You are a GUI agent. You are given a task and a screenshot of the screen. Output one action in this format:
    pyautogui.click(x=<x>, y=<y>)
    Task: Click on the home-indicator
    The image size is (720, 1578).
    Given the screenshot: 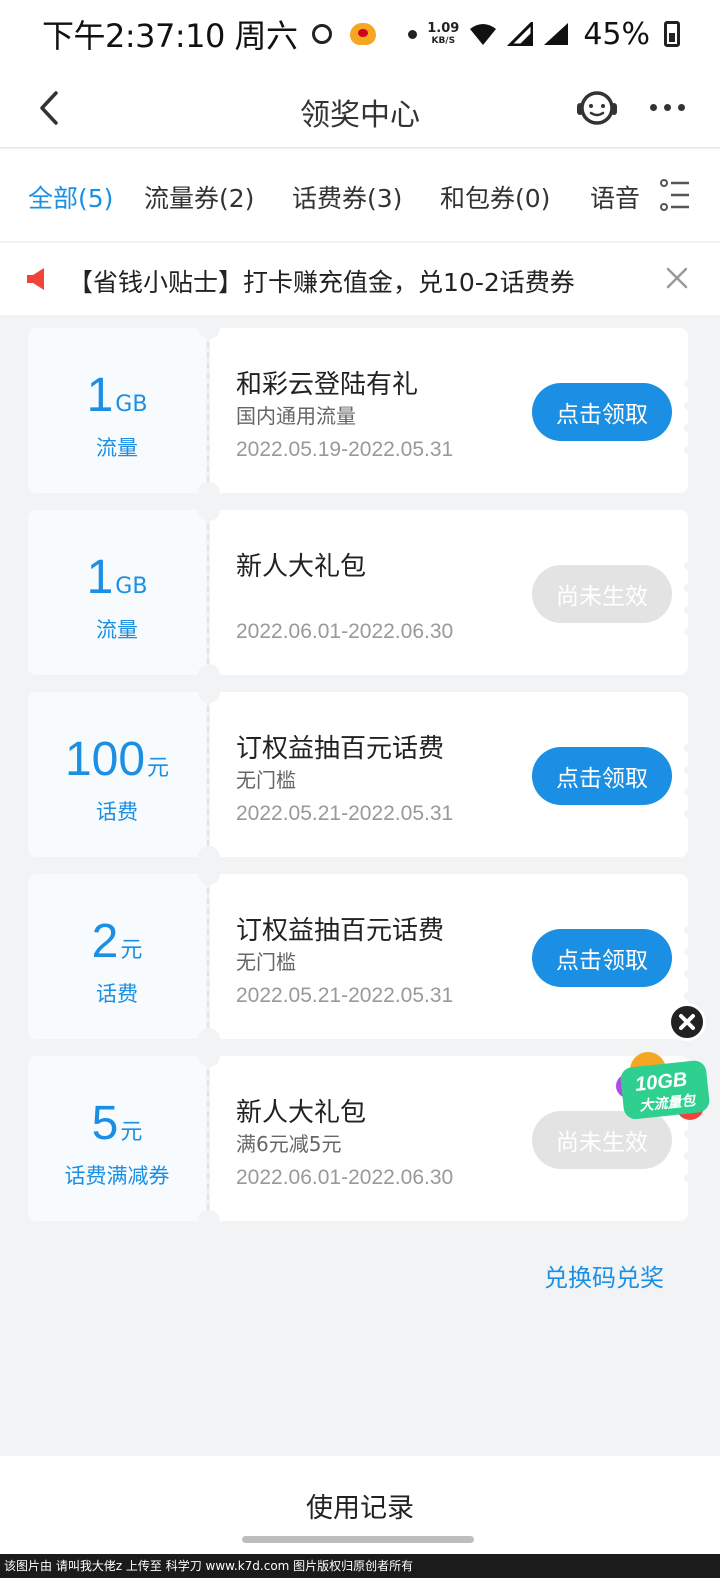 What is the action you would take?
    pyautogui.click(x=358, y=1539)
    